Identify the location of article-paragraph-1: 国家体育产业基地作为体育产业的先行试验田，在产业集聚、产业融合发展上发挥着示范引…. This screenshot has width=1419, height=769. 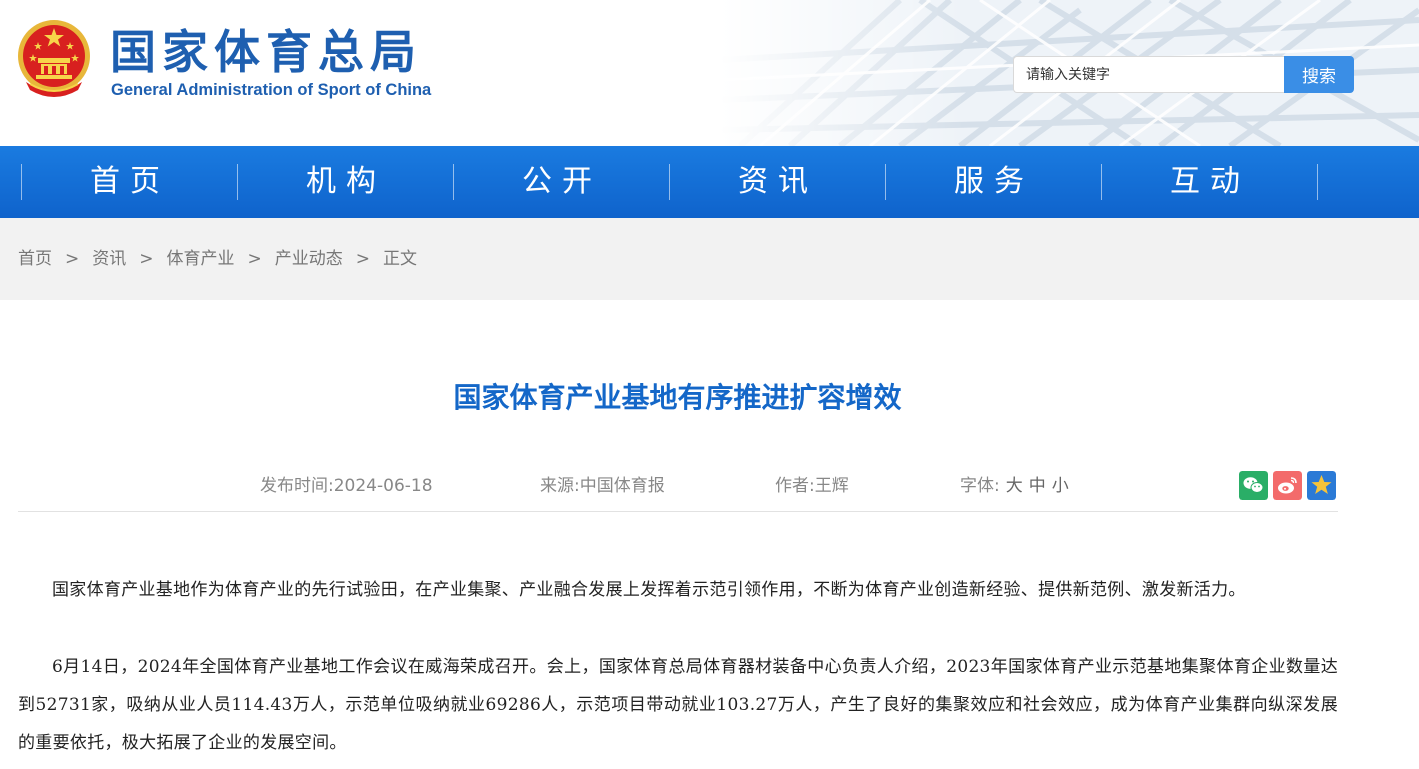
(649, 590).